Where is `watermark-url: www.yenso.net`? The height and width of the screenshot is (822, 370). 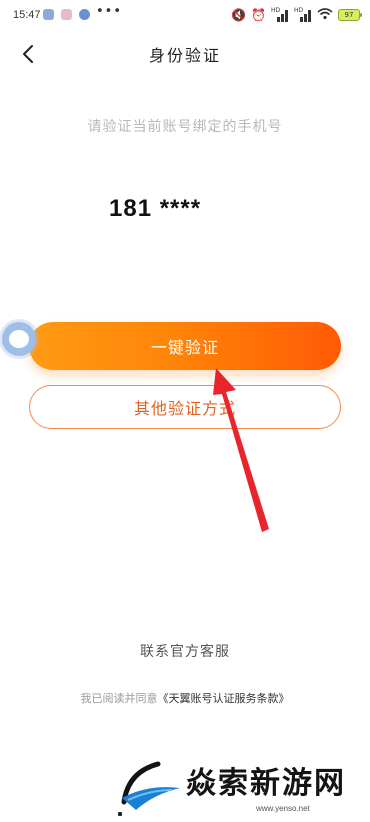
watermark-url: www.yenso.net is located at coordinates (283, 808).